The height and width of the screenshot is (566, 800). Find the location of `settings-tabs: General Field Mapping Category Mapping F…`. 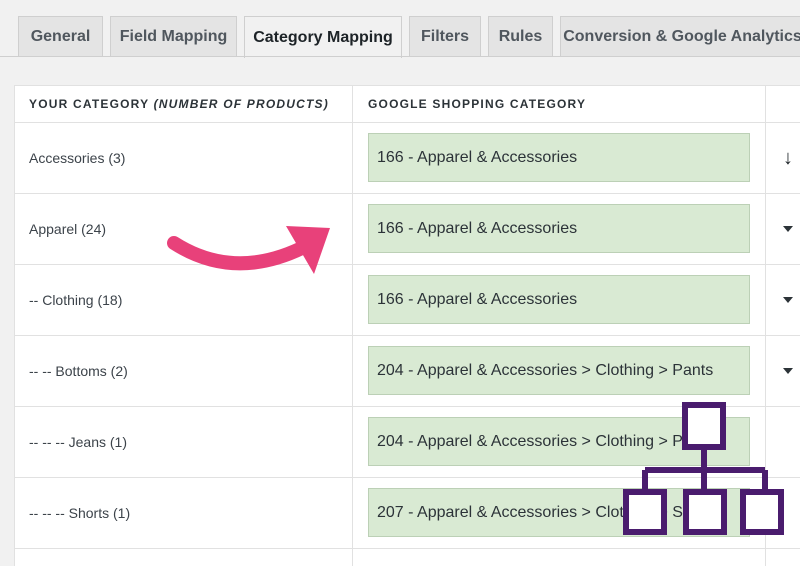

settings-tabs: General Field Mapping Category Mapping F… is located at coordinates (400, 29).